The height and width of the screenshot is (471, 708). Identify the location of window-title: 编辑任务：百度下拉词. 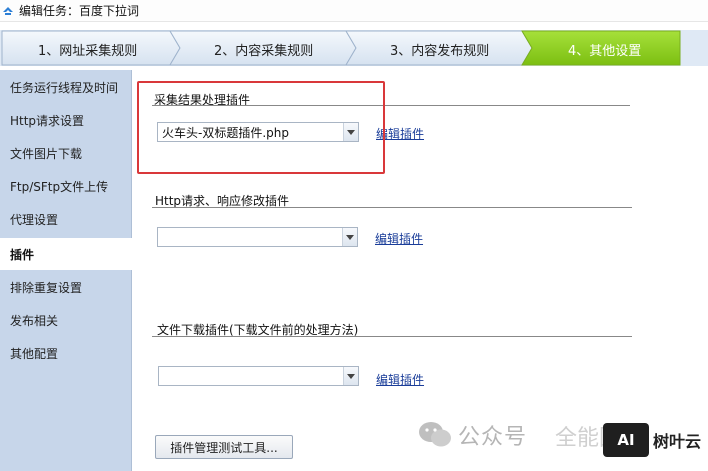
(79, 11).